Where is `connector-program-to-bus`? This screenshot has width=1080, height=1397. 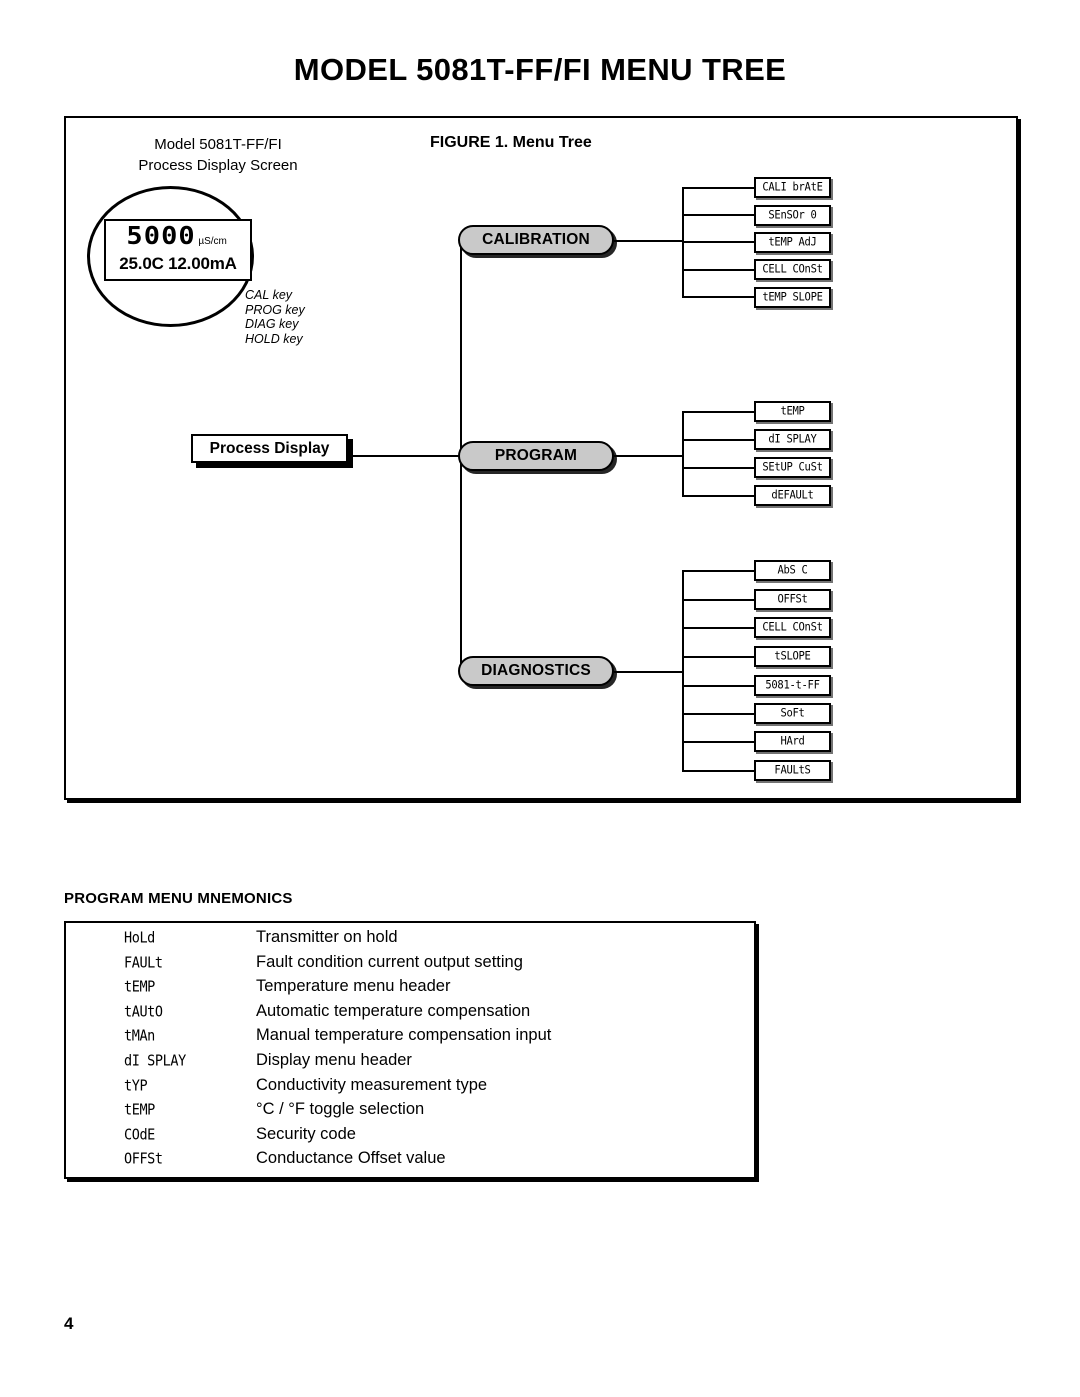
connector-program-to-bus is located at coordinates (649, 456).